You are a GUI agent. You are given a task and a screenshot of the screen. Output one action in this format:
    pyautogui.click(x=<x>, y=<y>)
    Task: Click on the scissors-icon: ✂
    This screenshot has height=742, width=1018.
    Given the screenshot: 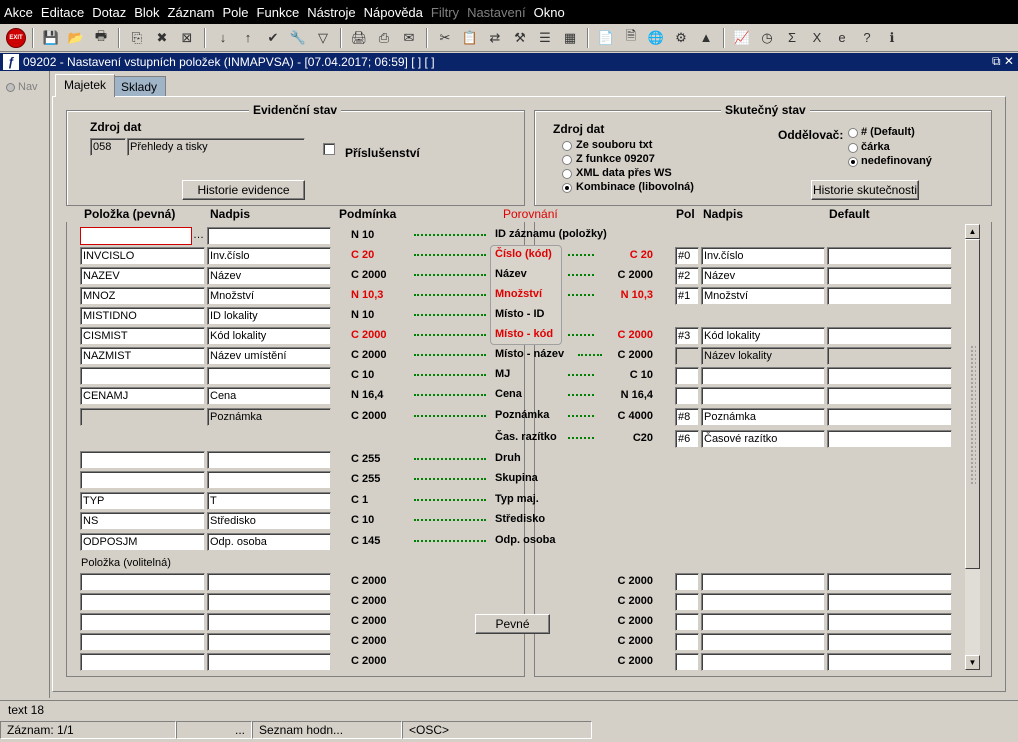 What is the action you would take?
    pyautogui.click(x=445, y=38)
    